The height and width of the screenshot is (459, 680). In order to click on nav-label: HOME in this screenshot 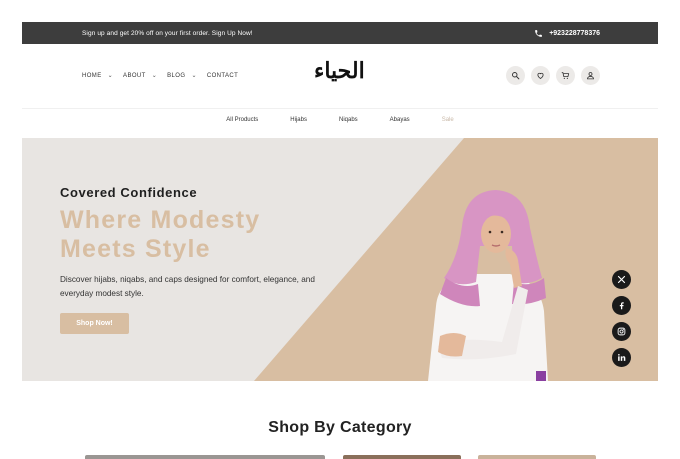, I will do `click(92, 75)`.